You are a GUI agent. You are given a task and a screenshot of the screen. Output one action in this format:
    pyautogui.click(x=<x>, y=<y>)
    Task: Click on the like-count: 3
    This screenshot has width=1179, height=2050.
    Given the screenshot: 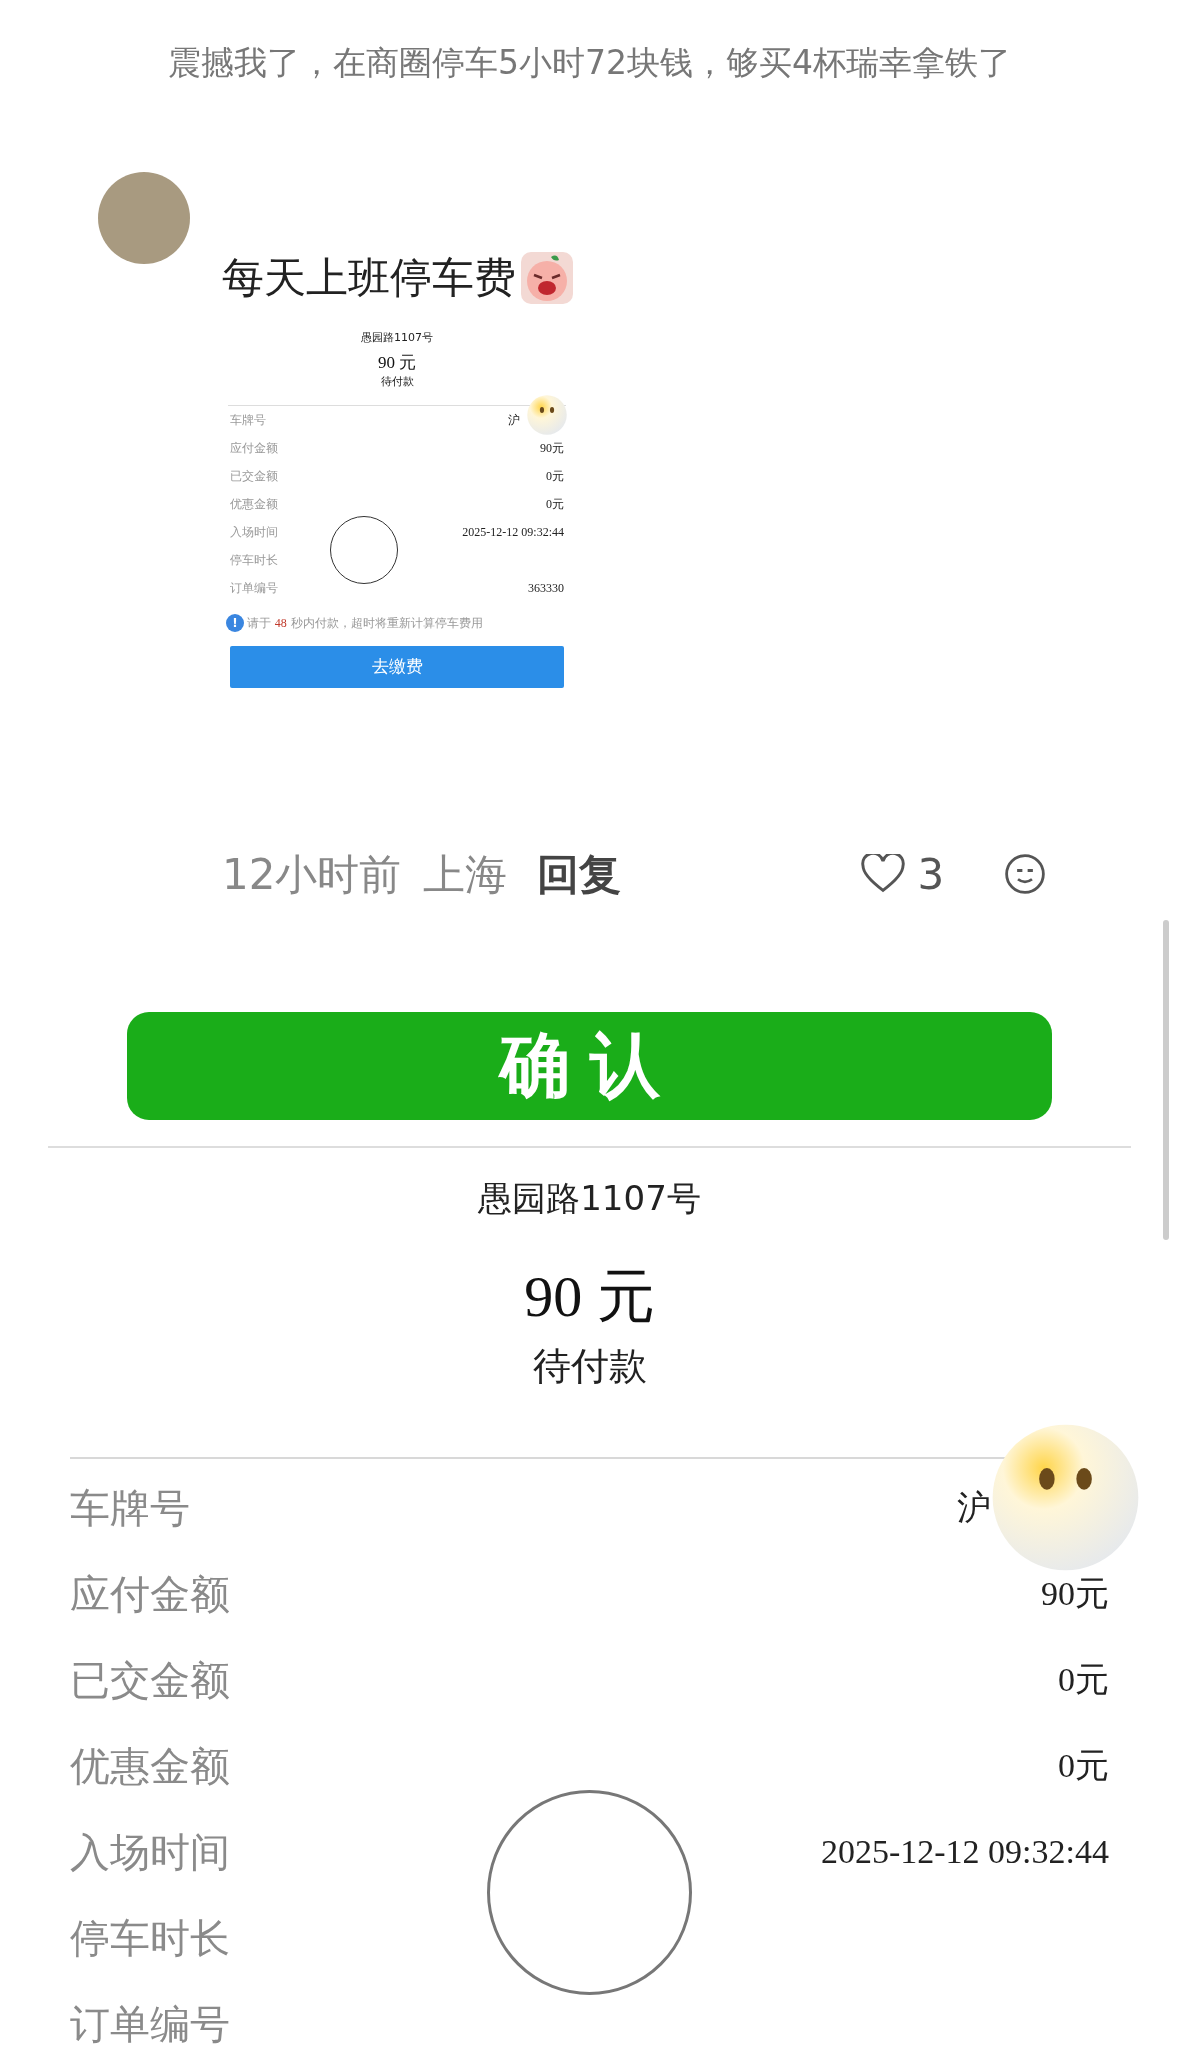 What is the action you would take?
    pyautogui.click(x=931, y=874)
    